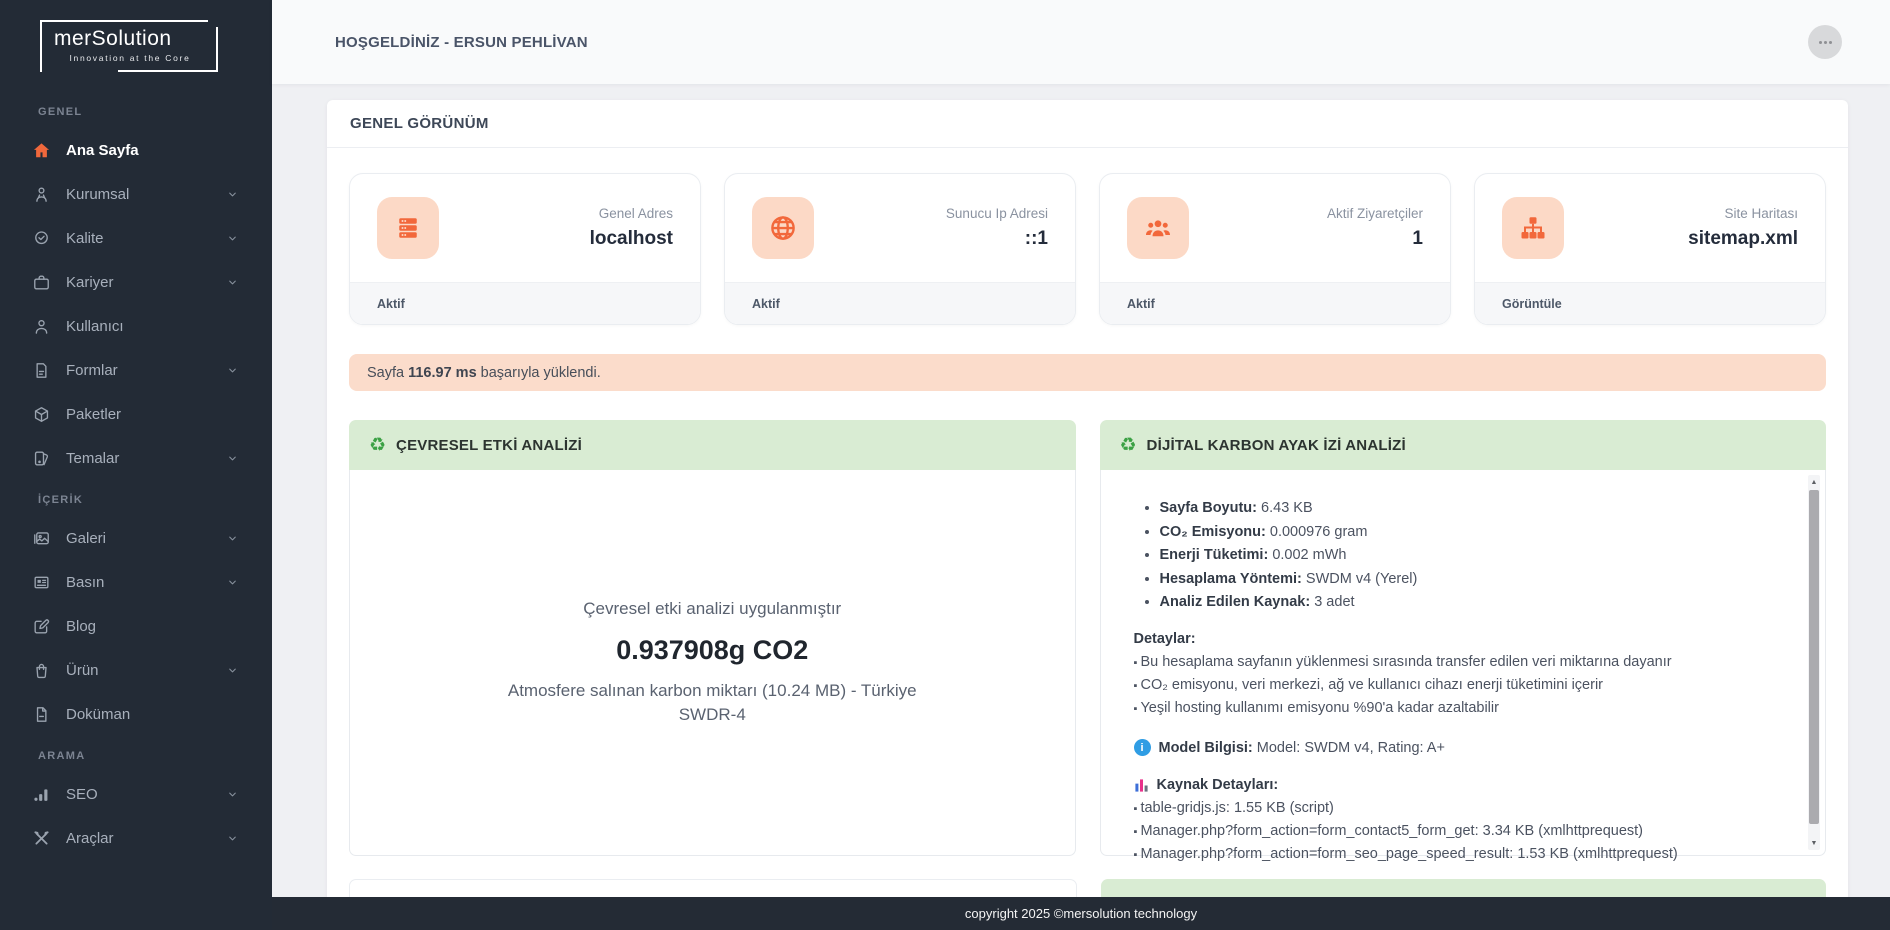 The image size is (1890, 930). What do you see at coordinates (41, 282) in the screenshot?
I see `briefcase-icon` at bounding box center [41, 282].